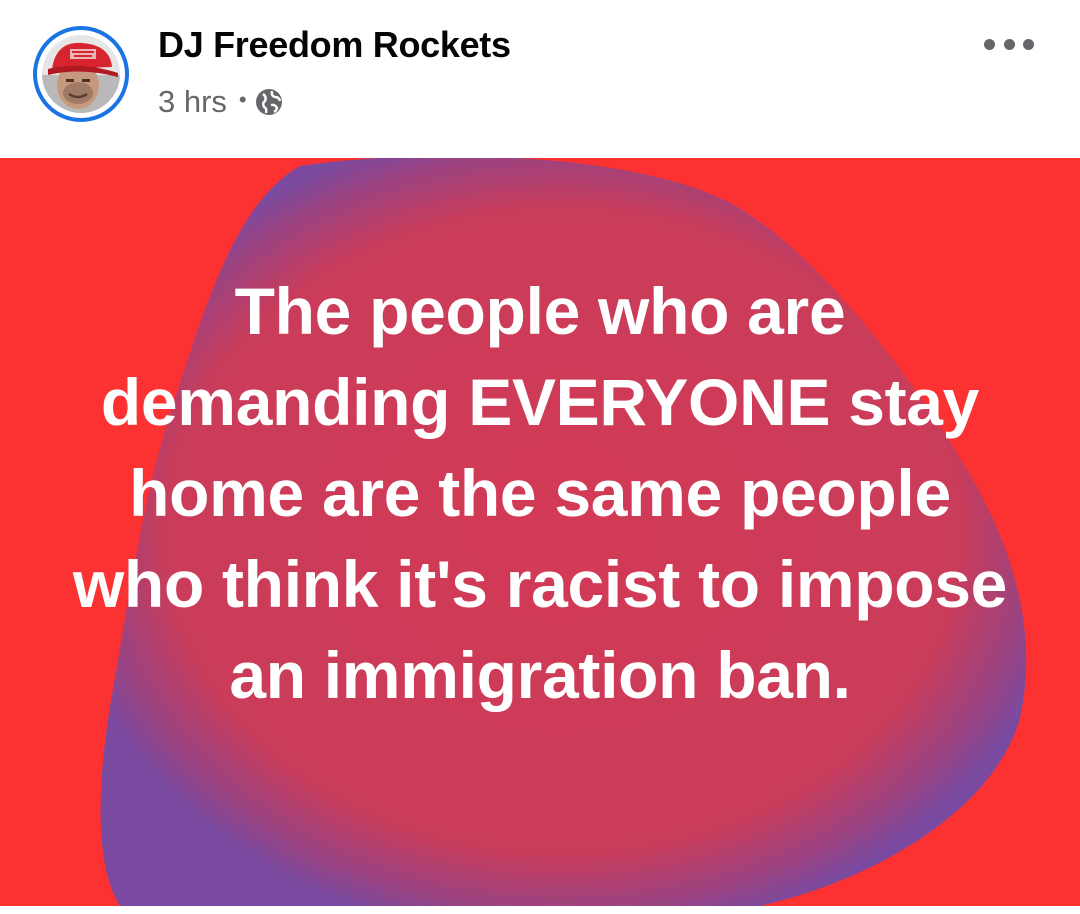  I want to click on timestamp-link: 3 hrs, so click(192, 102).